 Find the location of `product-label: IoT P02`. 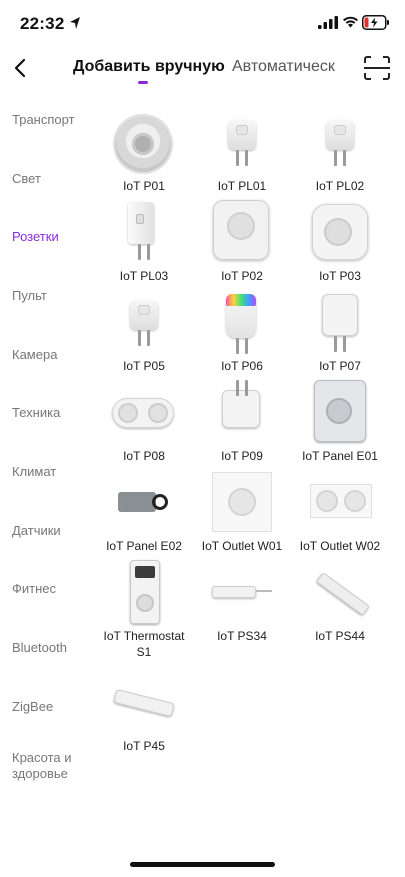

product-label: IoT P02 is located at coordinates (242, 276).